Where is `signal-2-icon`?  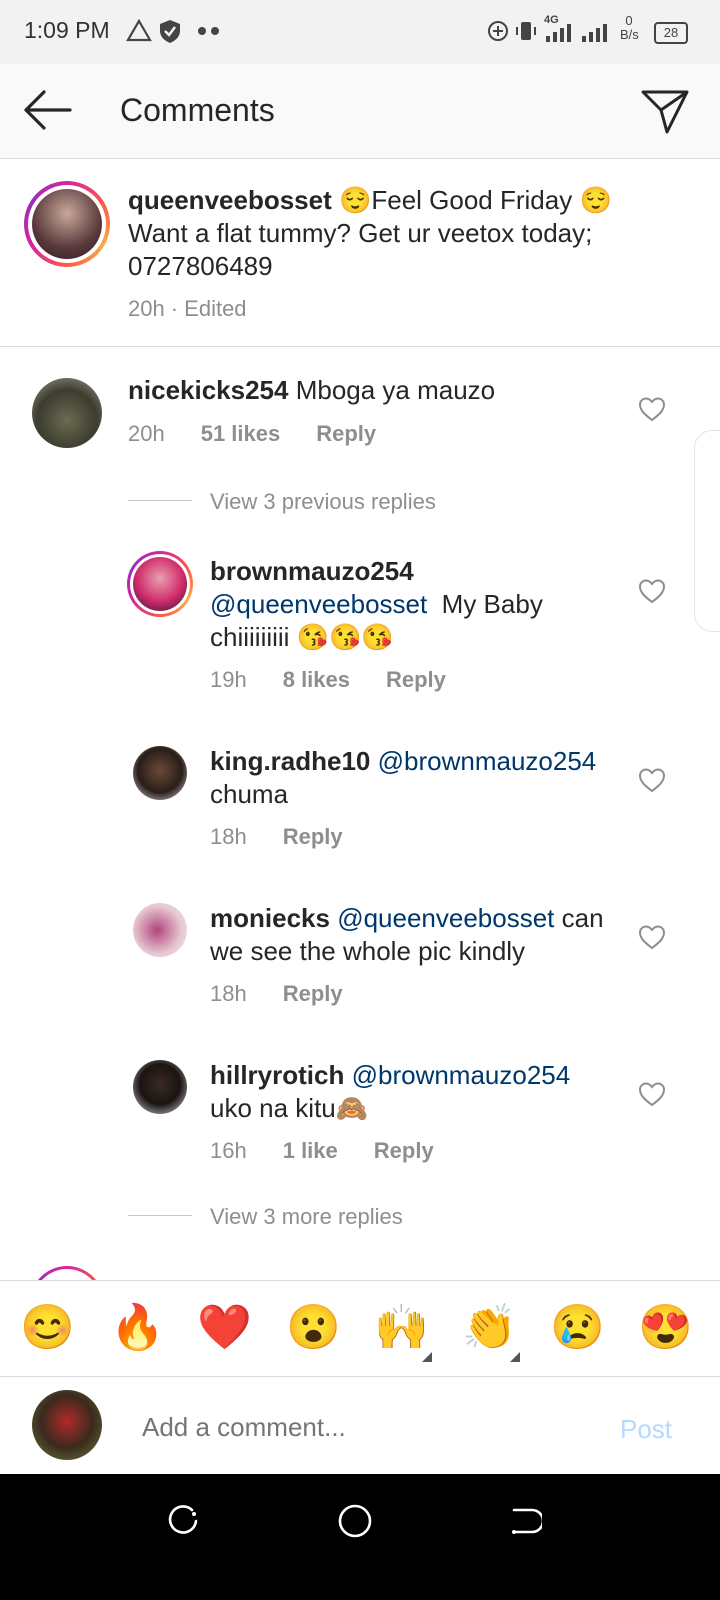 signal-2-icon is located at coordinates (594, 33).